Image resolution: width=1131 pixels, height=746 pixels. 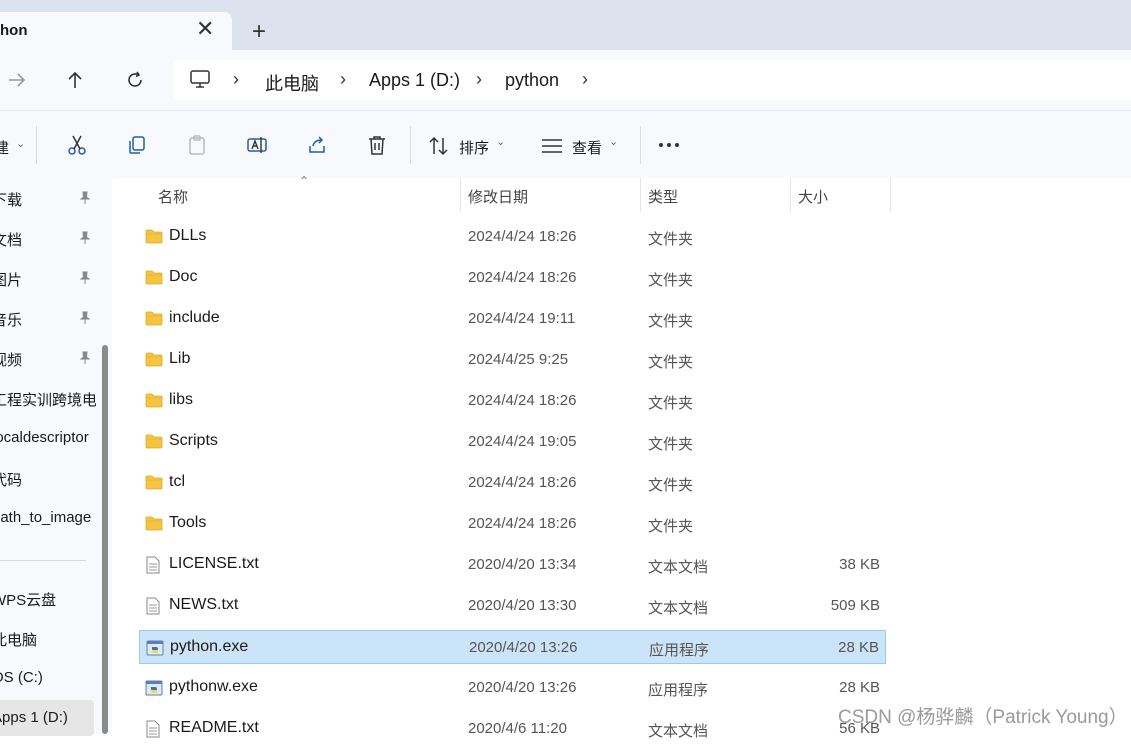 I want to click on more-options-button, so click(x=671, y=145).